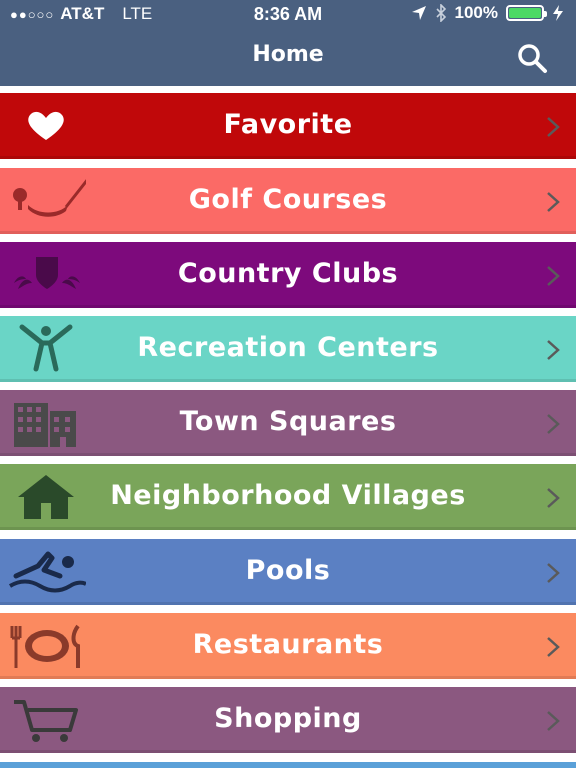 This screenshot has width=576, height=768. What do you see at coordinates (288, 765) in the screenshot?
I see `next-item-edge` at bounding box center [288, 765].